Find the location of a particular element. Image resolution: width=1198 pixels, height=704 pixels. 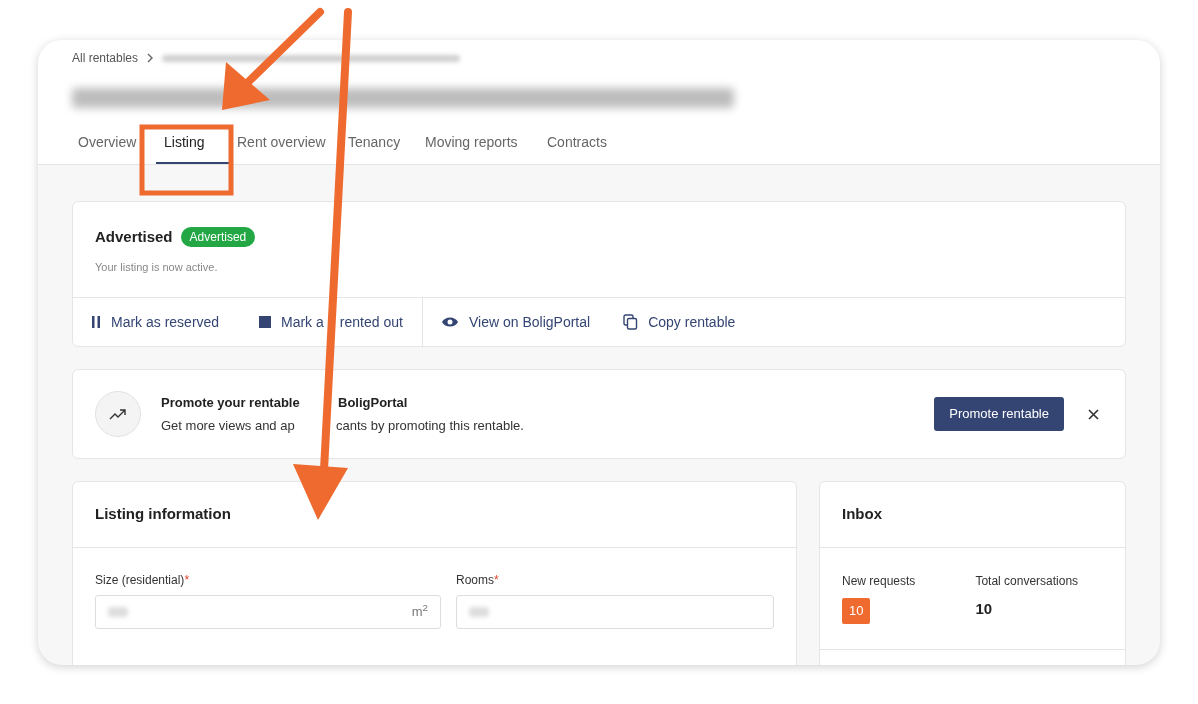

input-field: m$^{2}$ is located at coordinates (268, 612).